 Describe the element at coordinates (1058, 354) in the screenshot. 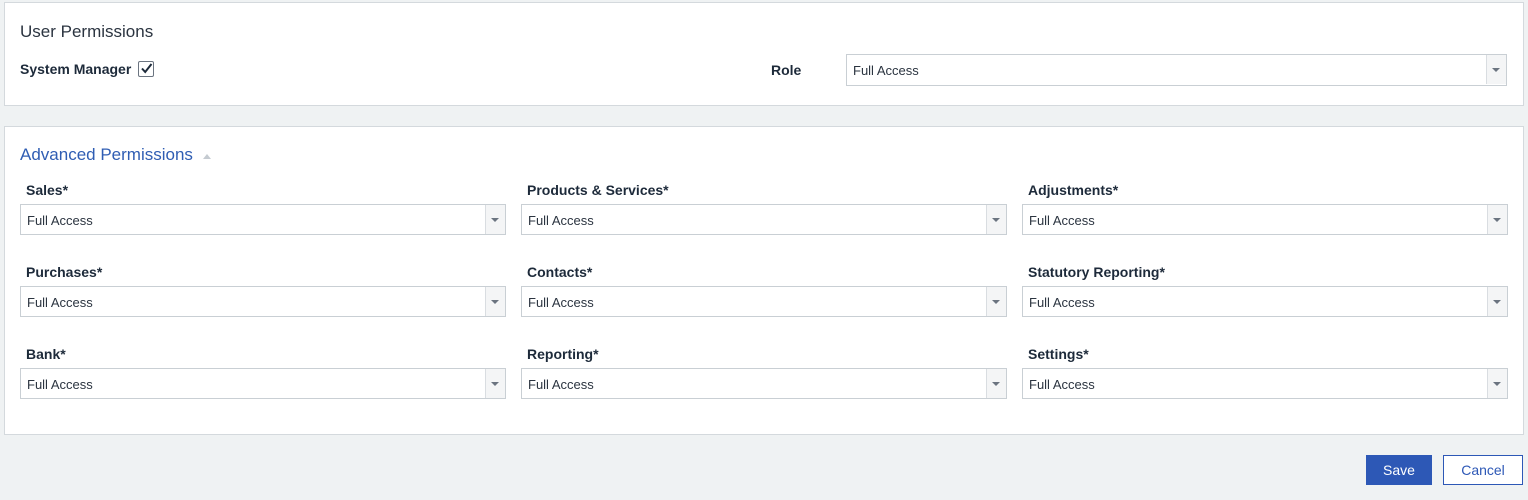

I see `settings-label: Settings*` at that location.